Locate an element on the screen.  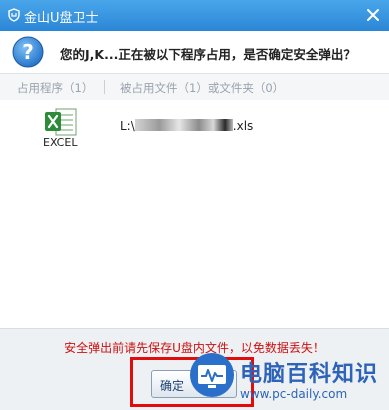
tab-bar: 占用程序（1） 被占用文件（1）或文件夹（0） is located at coordinates (194, 87).